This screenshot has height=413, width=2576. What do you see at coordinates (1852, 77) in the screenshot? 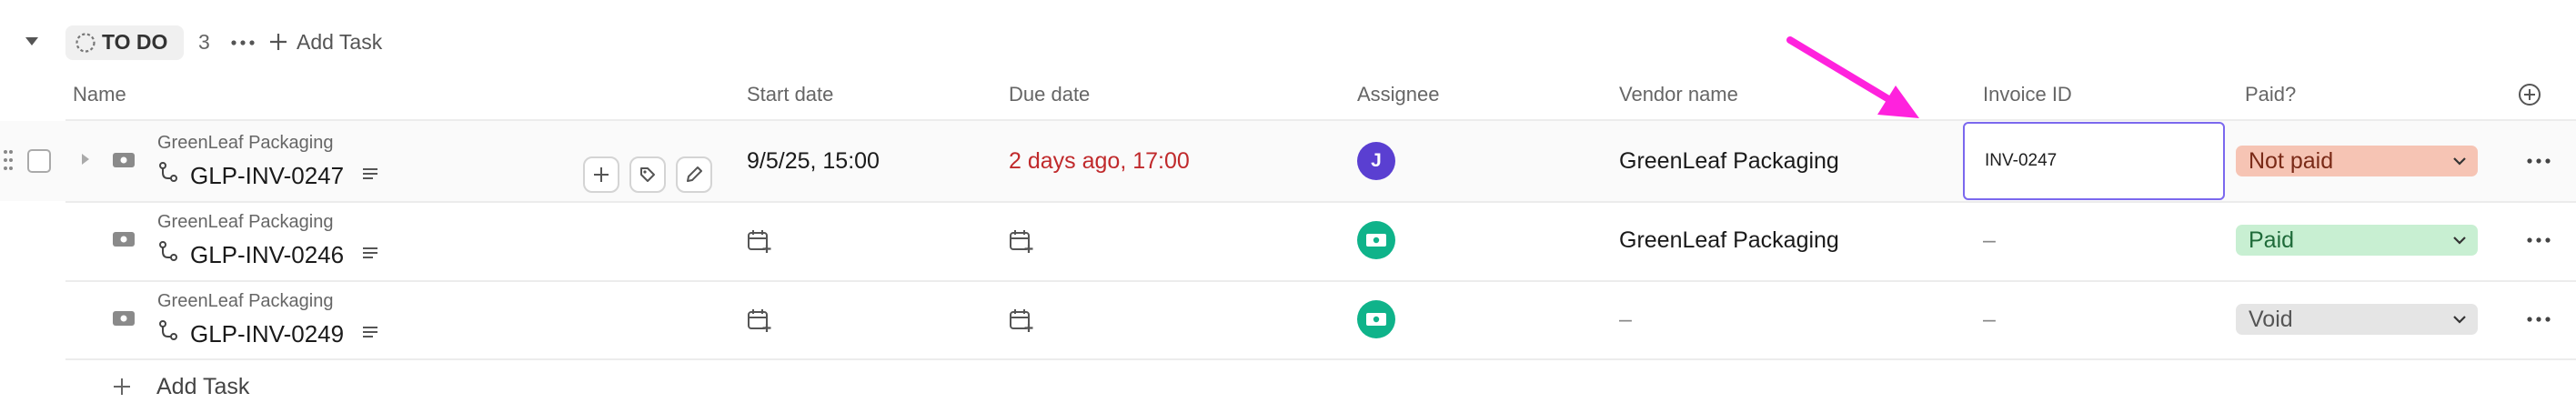
I see `annotation-pointer-arrow-icon` at bounding box center [1852, 77].